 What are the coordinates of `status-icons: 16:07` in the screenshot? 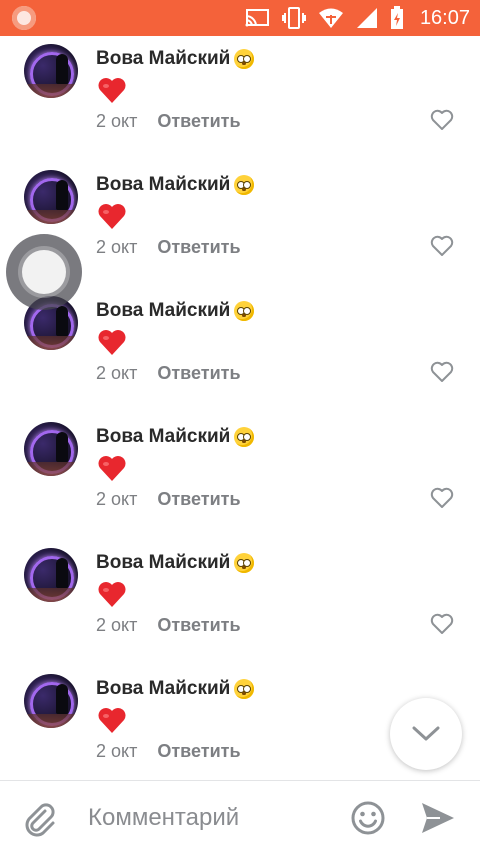 It's located at (357, 18).